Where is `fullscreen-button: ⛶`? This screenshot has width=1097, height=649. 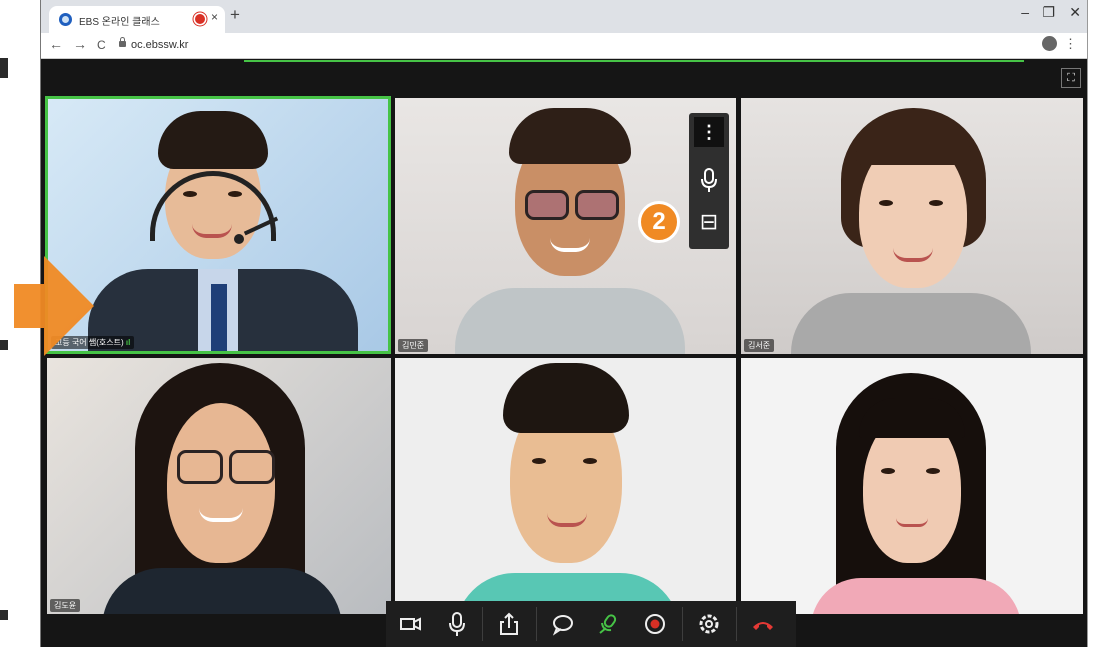 fullscreen-button: ⛶ is located at coordinates (1071, 78).